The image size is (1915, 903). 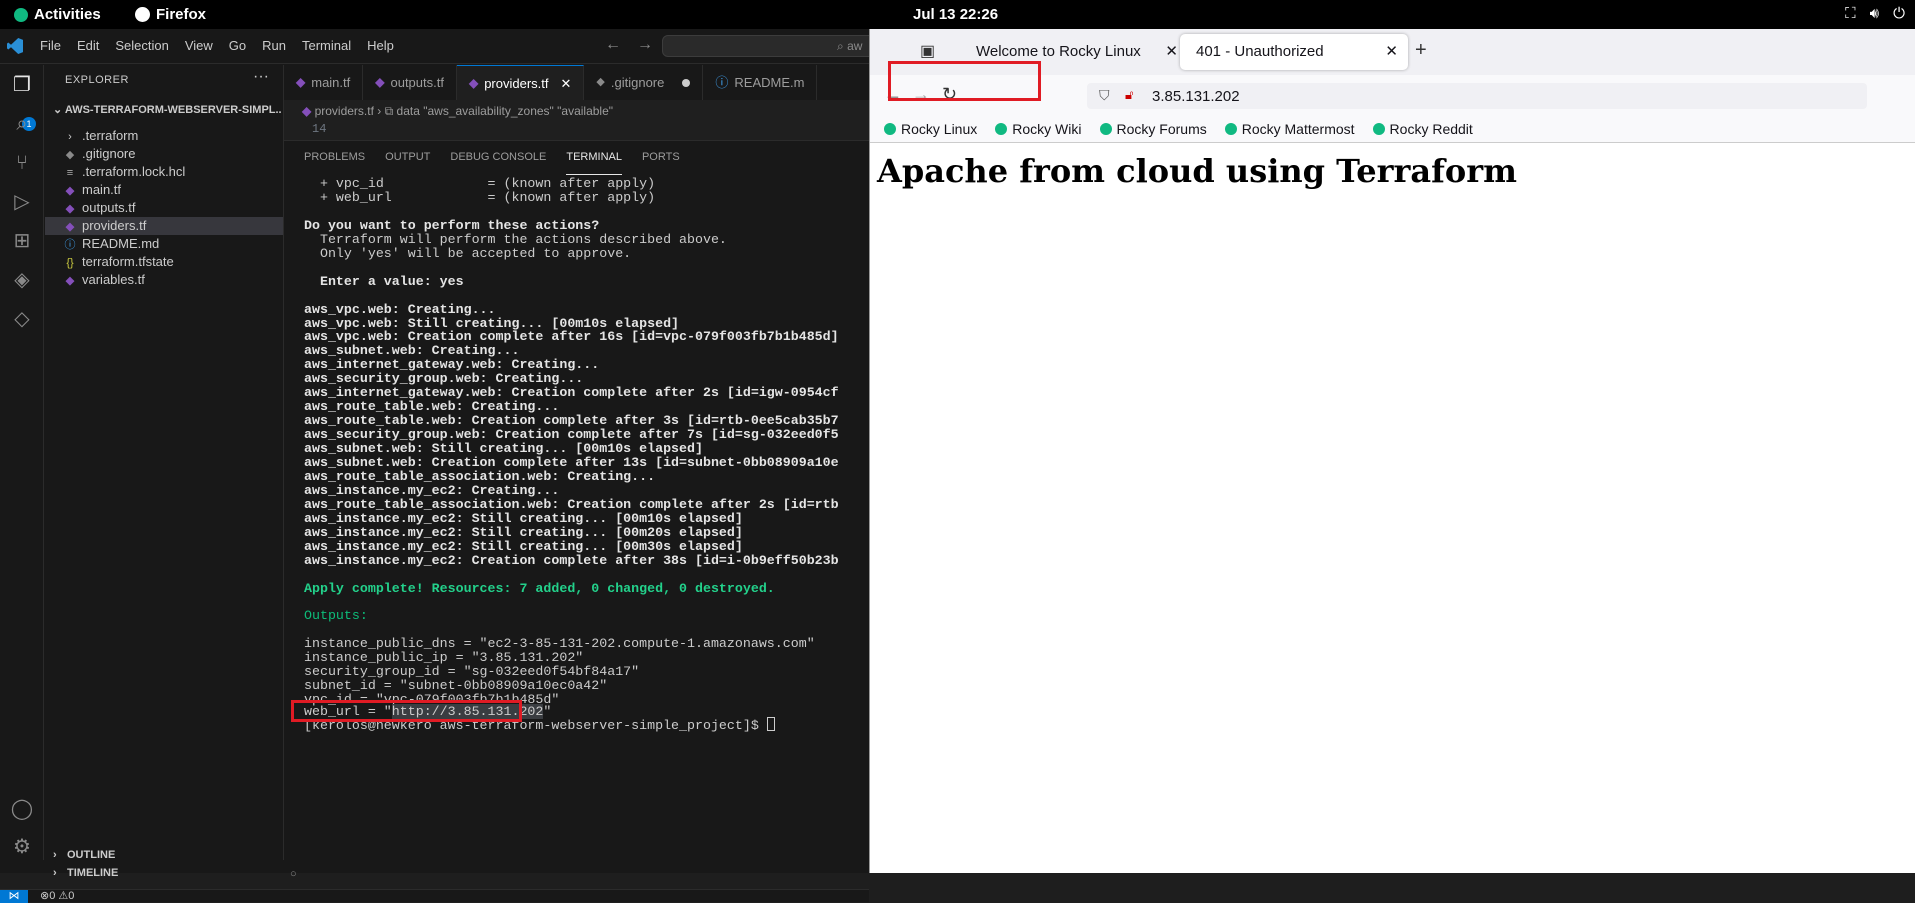 I want to click on back-arrow-icon: ←, so click(x=613, y=45).